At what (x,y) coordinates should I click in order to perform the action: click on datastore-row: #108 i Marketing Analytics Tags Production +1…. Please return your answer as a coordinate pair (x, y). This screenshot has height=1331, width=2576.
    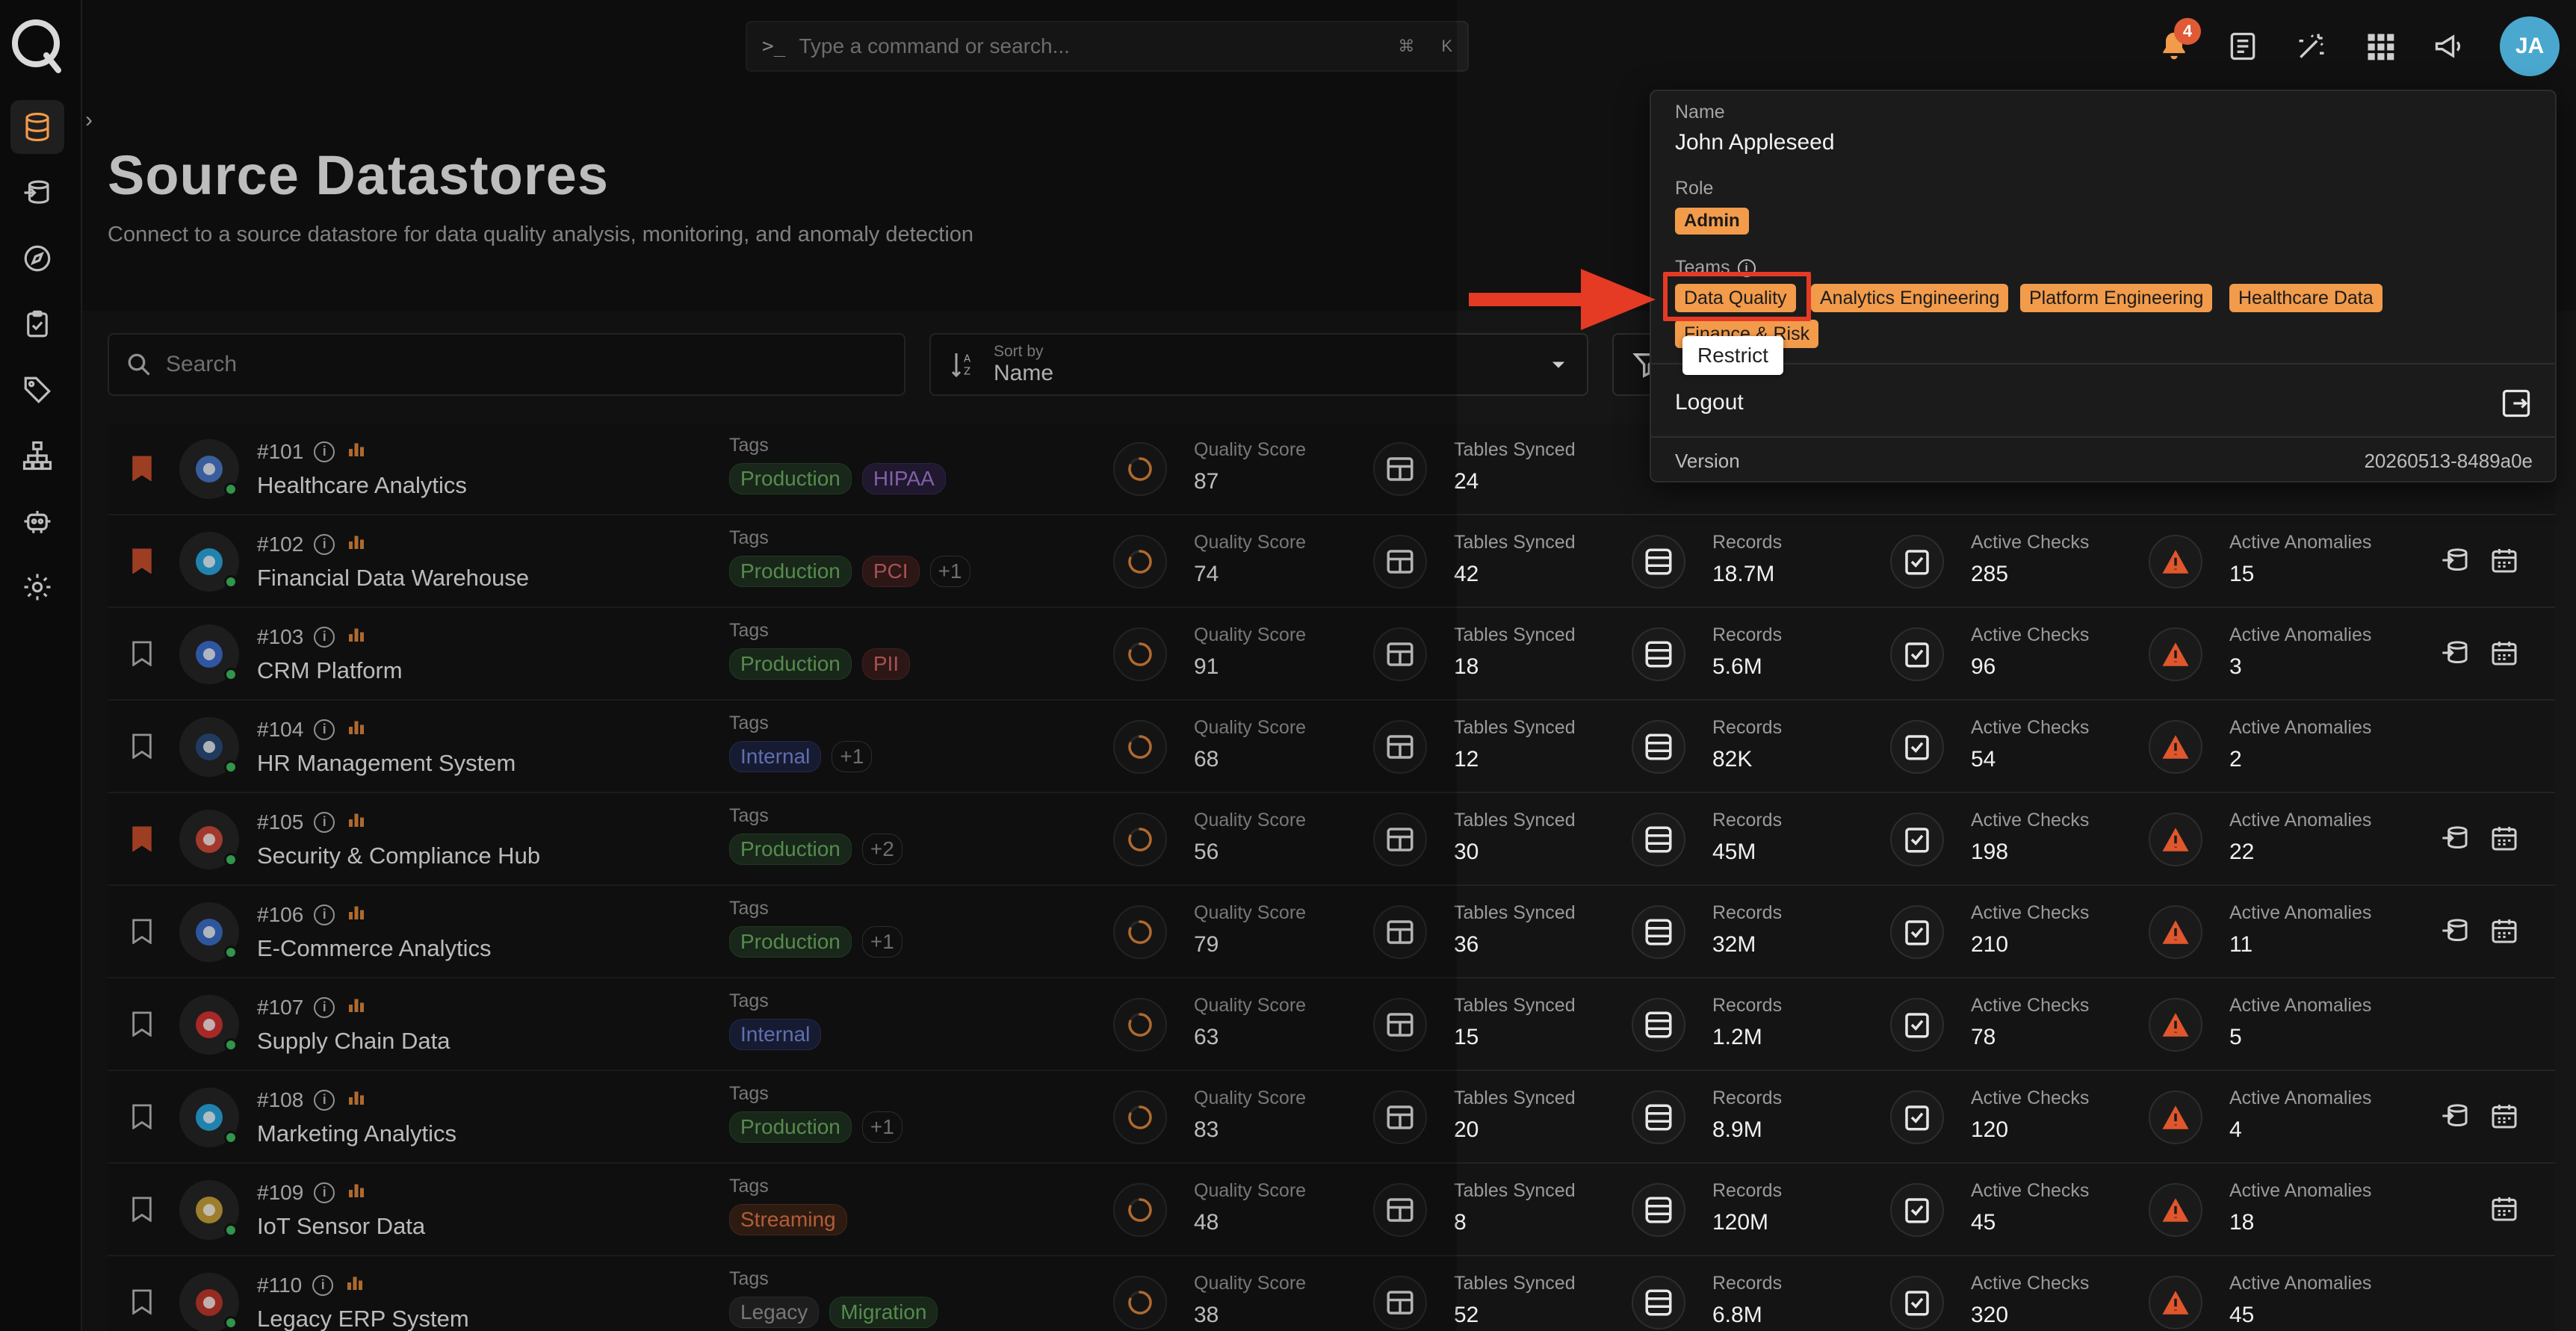
    Looking at the image, I should click on (1331, 1117).